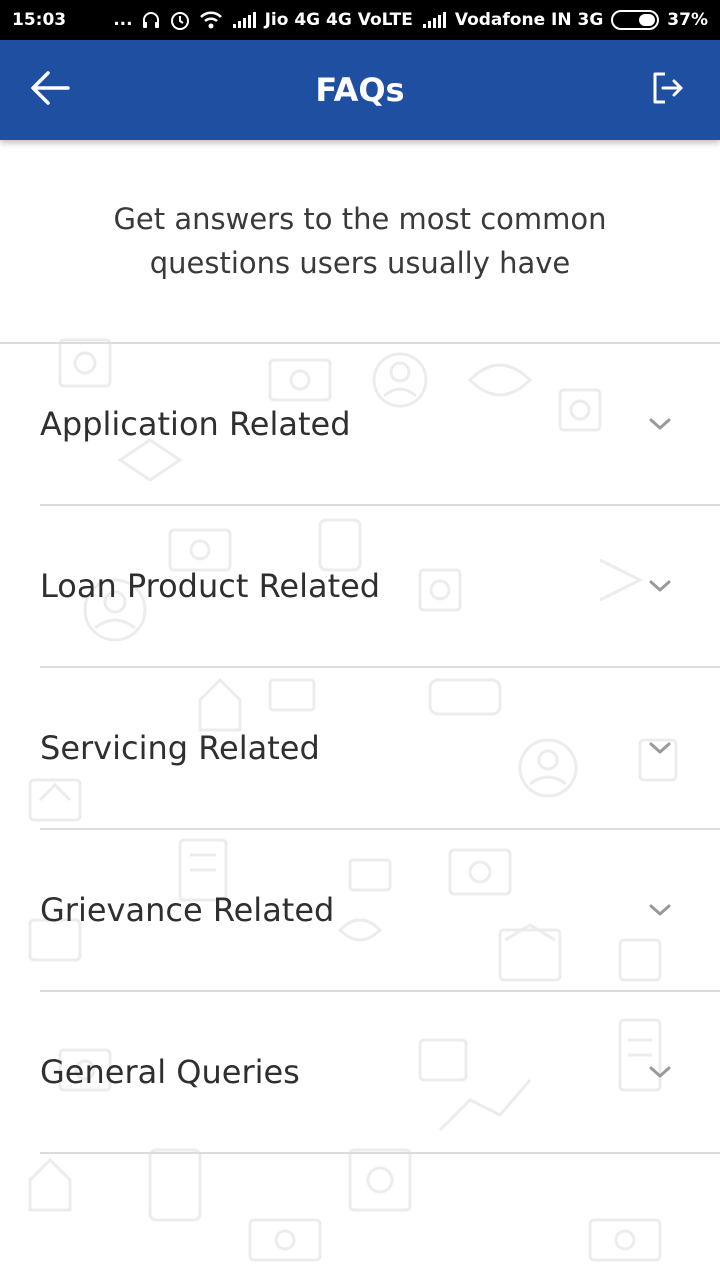 Image resolution: width=720 pixels, height=1280 pixels. What do you see at coordinates (635, 20) in the screenshot?
I see `battery-icon` at bounding box center [635, 20].